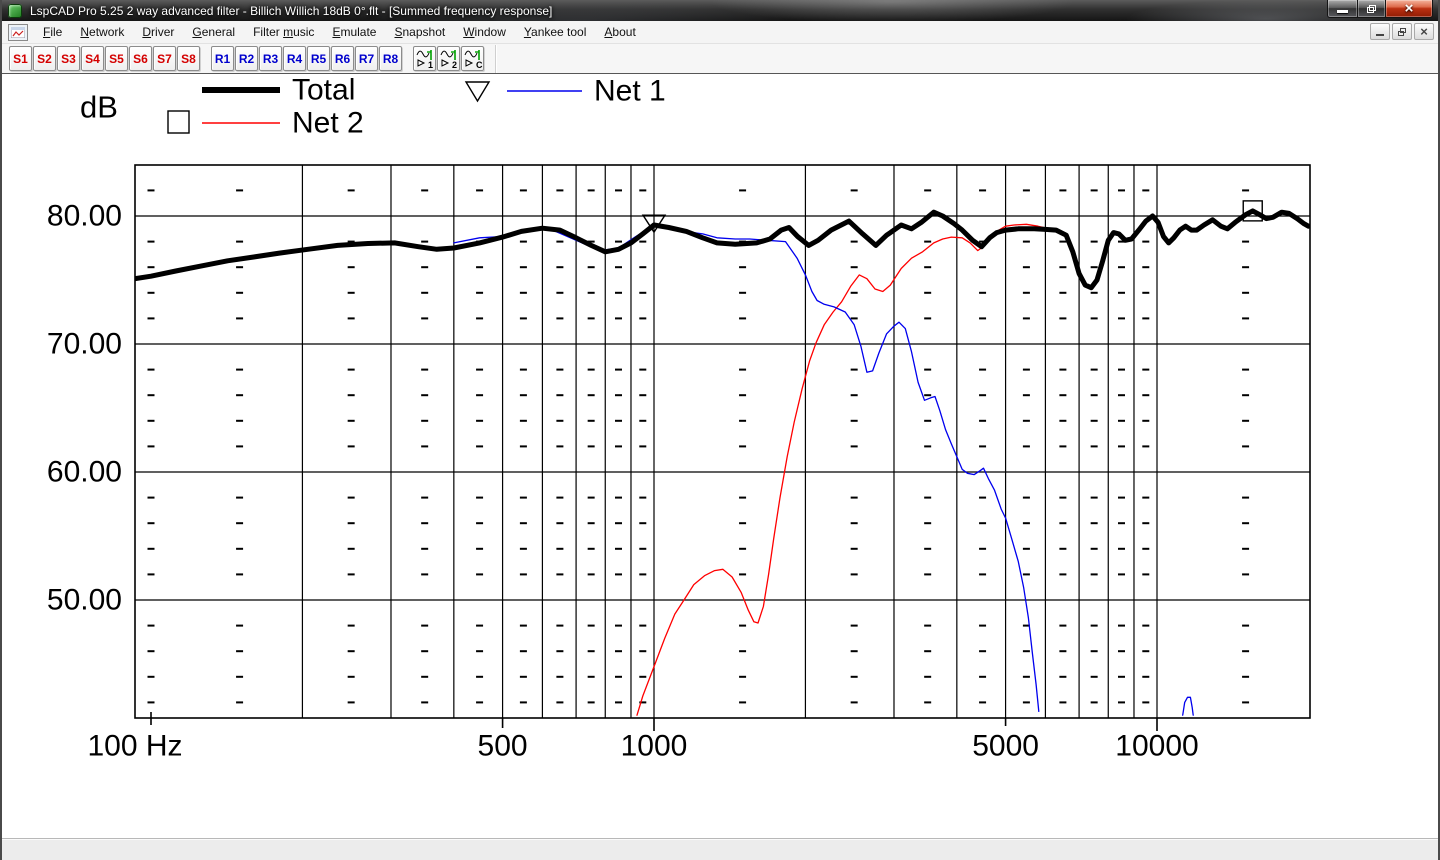 Image resolution: width=1440 pixels, height=860 pixels. I want to click on recall-button-r2: R2, so click(246, 58).